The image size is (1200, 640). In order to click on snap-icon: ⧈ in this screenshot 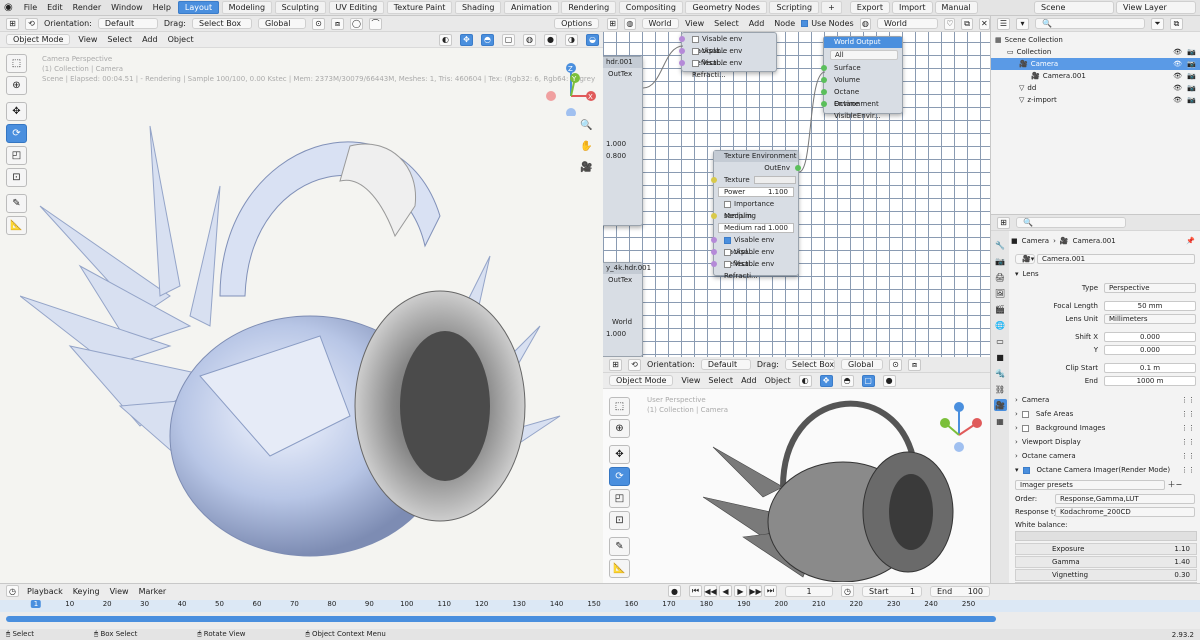, I will do `click(337, 23)`.